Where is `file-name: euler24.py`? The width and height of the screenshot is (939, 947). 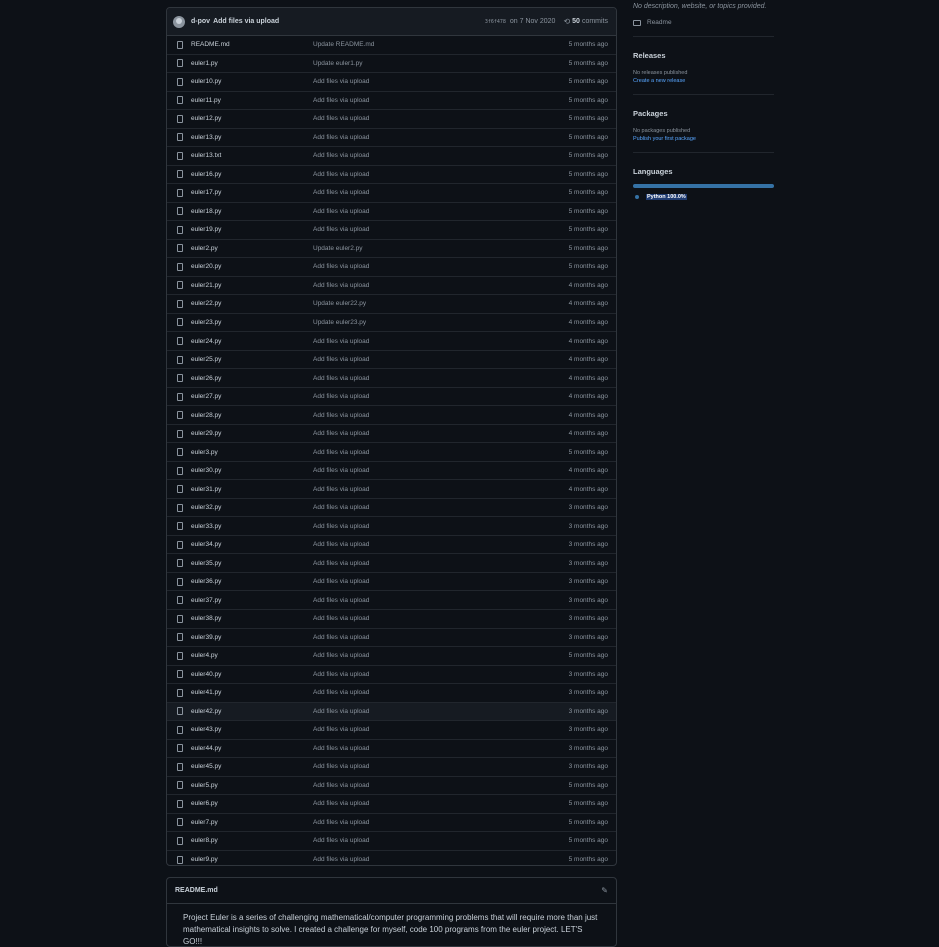
file-name: euler24.py is located at coordinates (252, 341).